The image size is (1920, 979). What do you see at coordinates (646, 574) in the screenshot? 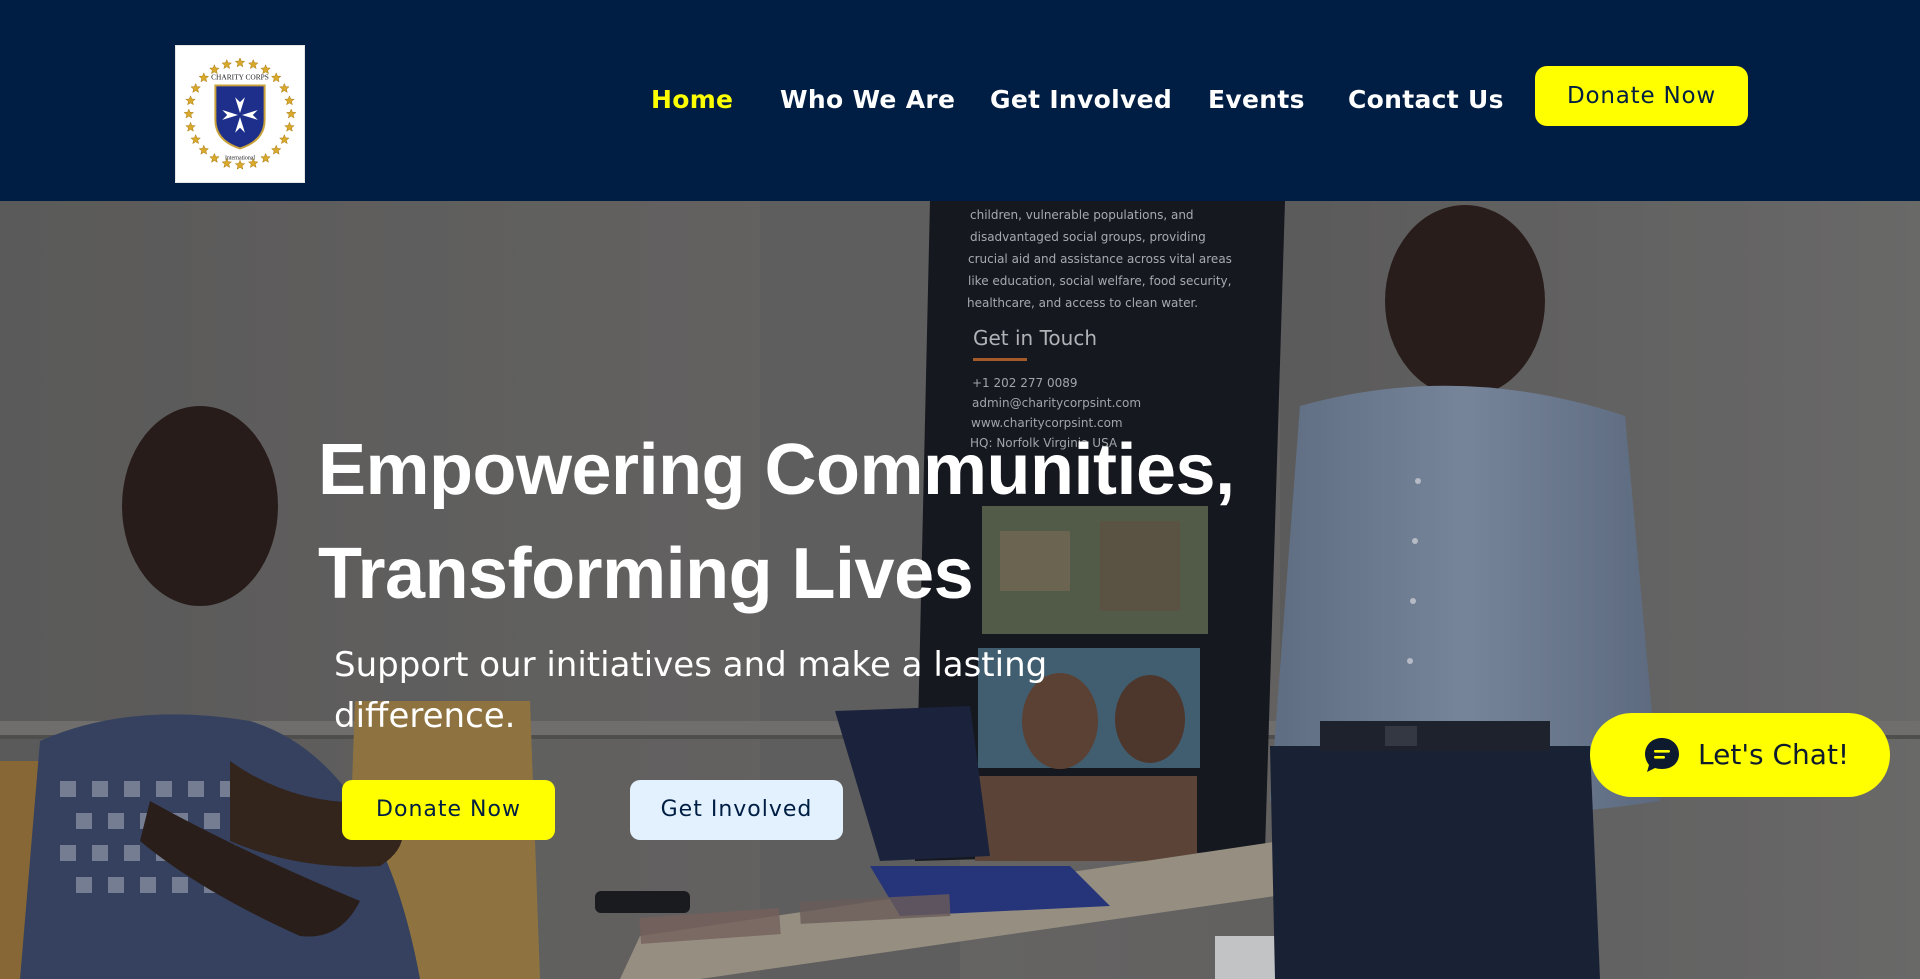
I see `hero-title-line-2: Transforming Lives` at bounding box center [646, 574].